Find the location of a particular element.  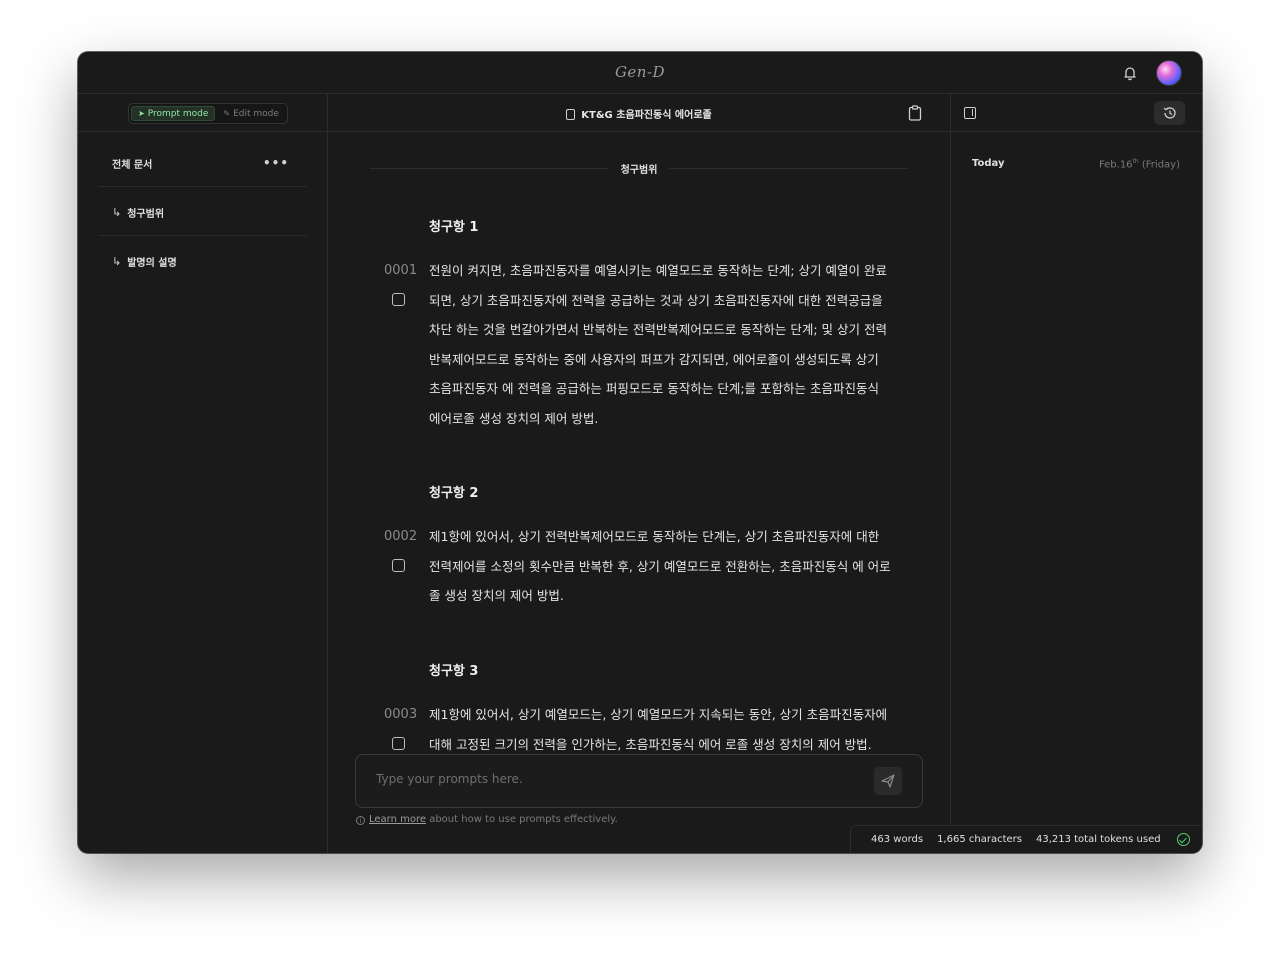

token-count: 43,213 total tokens used is located at coordinates (1098, 839).